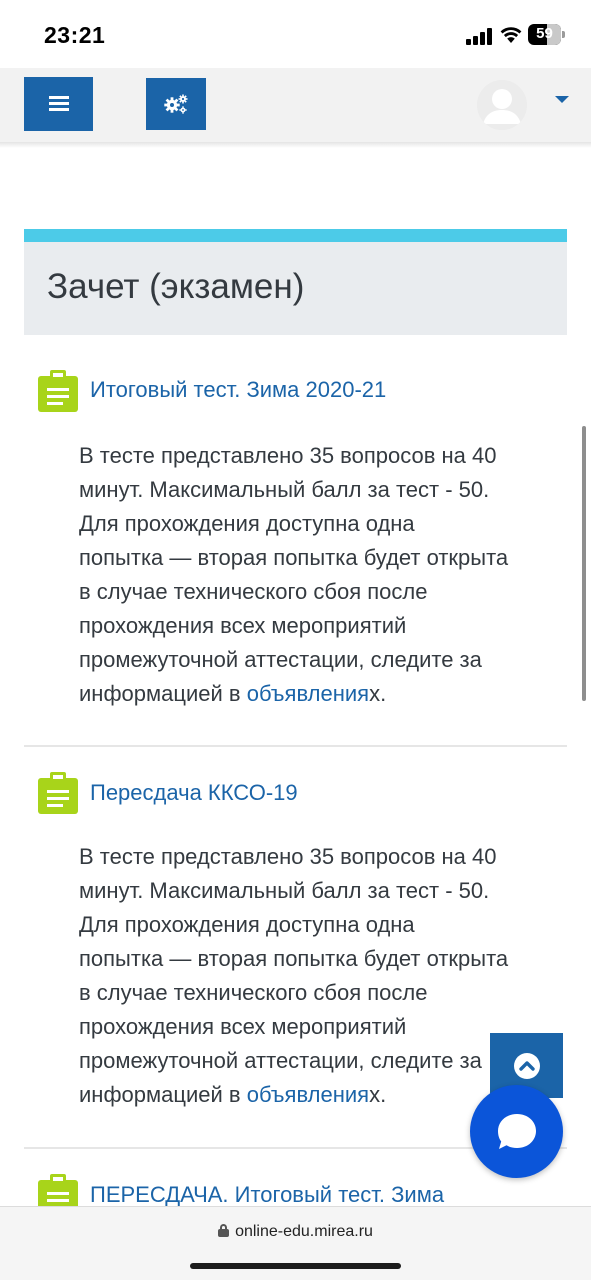 The width and height of the screenshot is (591, 1280). What do you see at coordinates (295, 746) in the screenshot?
I see `divider` at bounding box center [295, 746].